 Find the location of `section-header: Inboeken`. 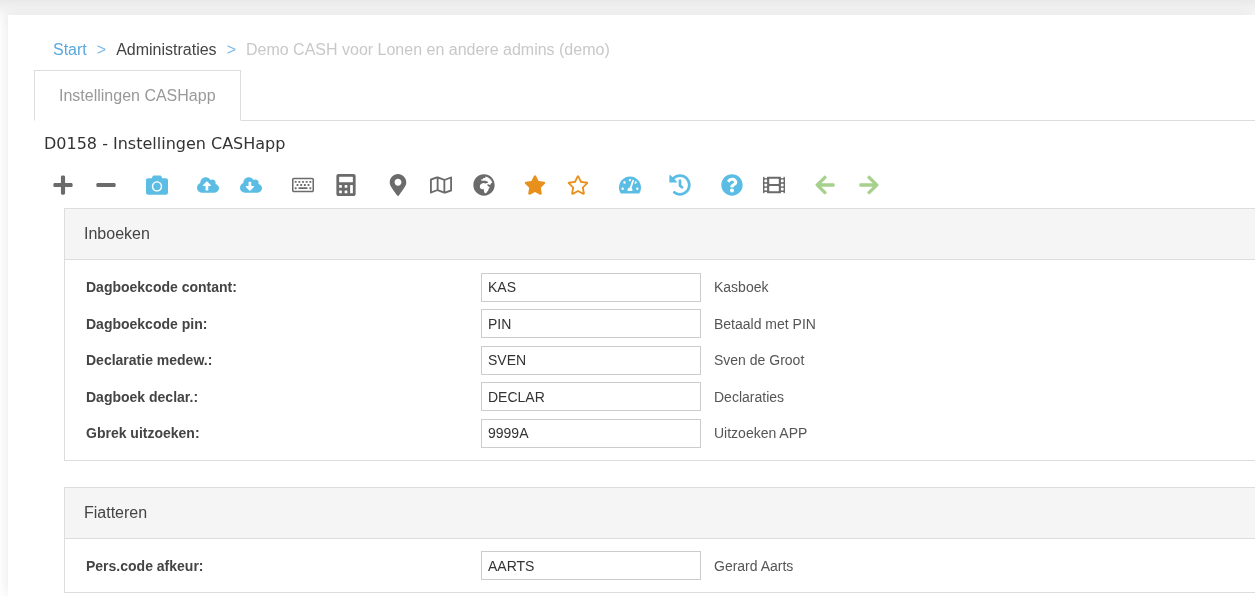

section-header: Inboeken is located at coordinates (660, 234).